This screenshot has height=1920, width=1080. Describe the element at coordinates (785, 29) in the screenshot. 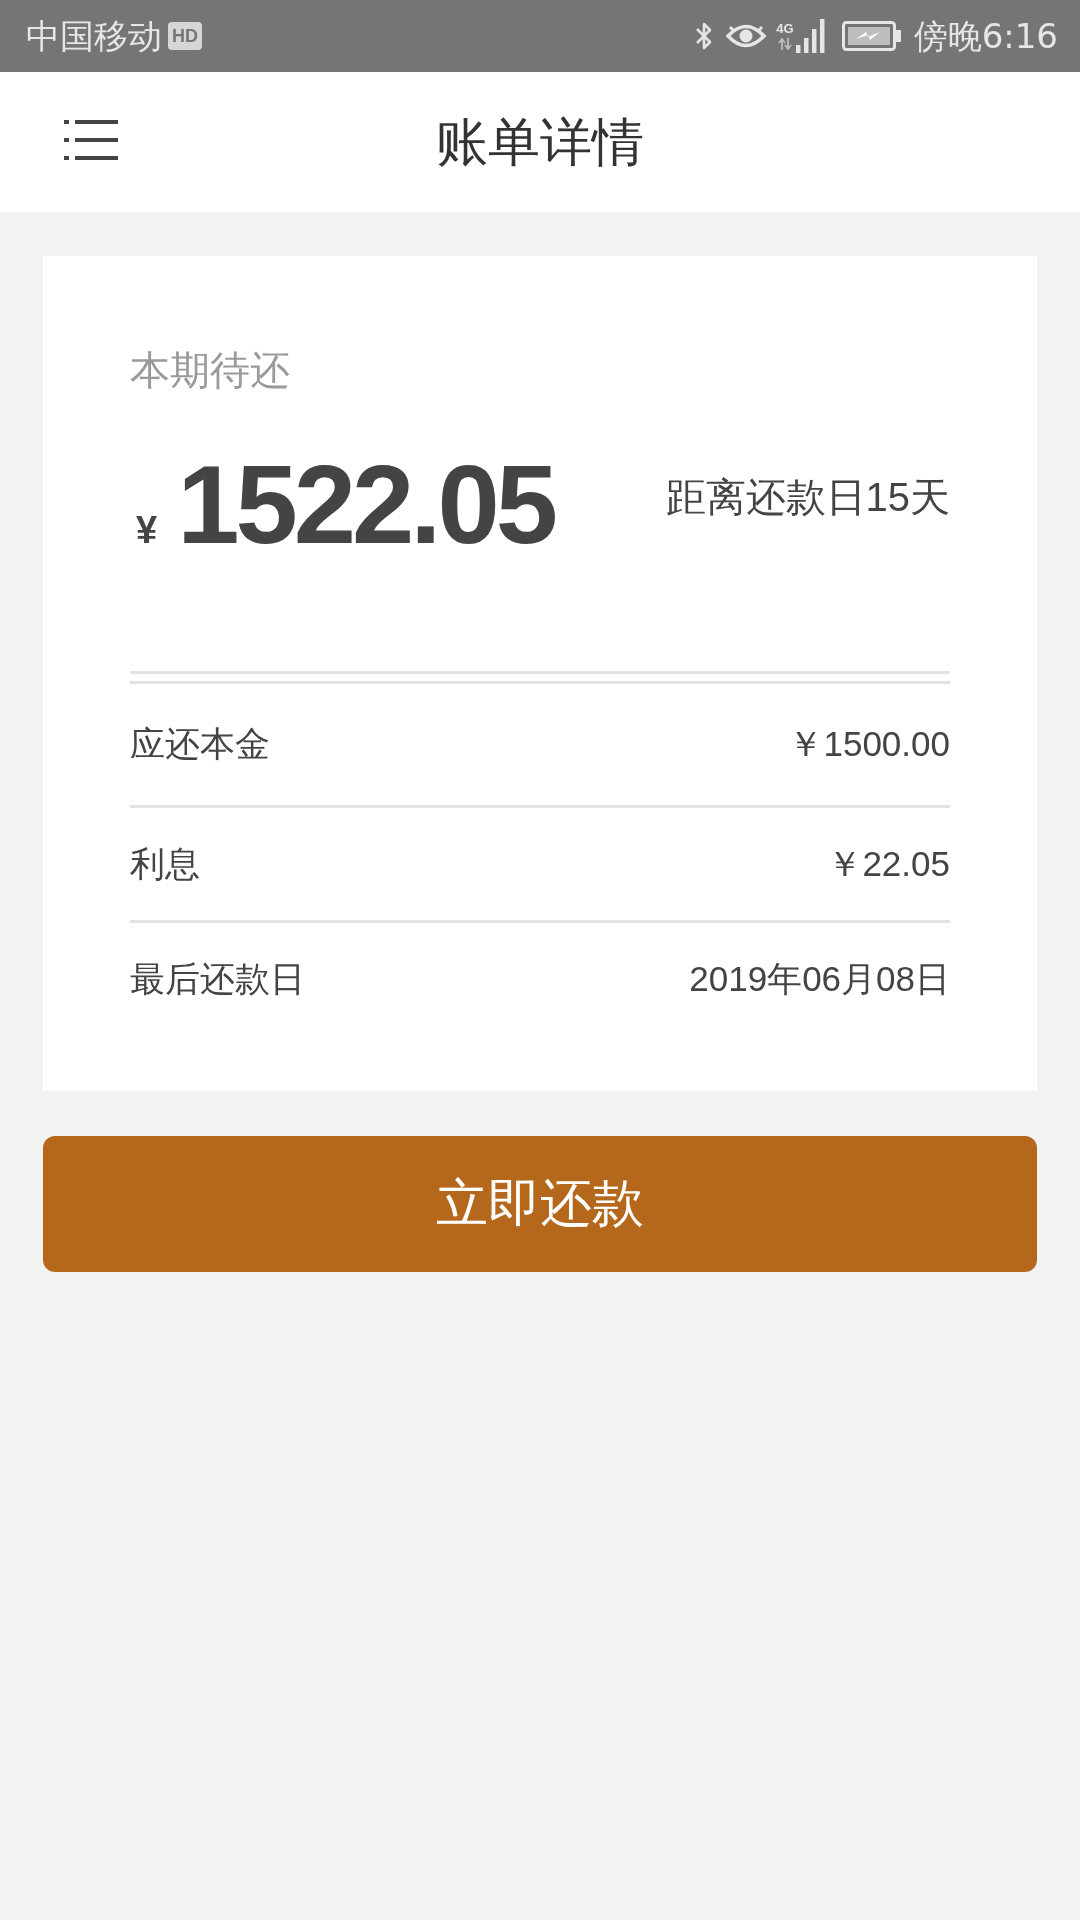

I see `network-type-label: 4G` at that location.